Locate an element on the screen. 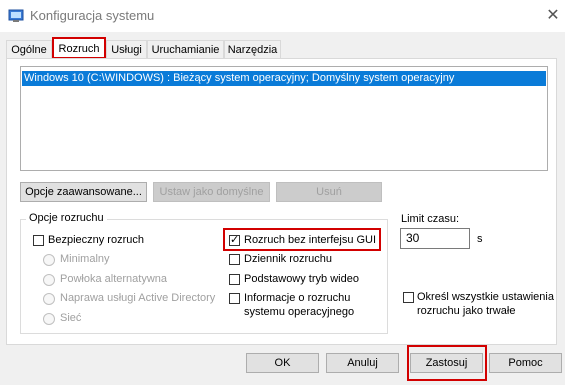 The width and height of the screenshot is (565, 385). tab-general: Ogólne is located at coordinates (29, 49).